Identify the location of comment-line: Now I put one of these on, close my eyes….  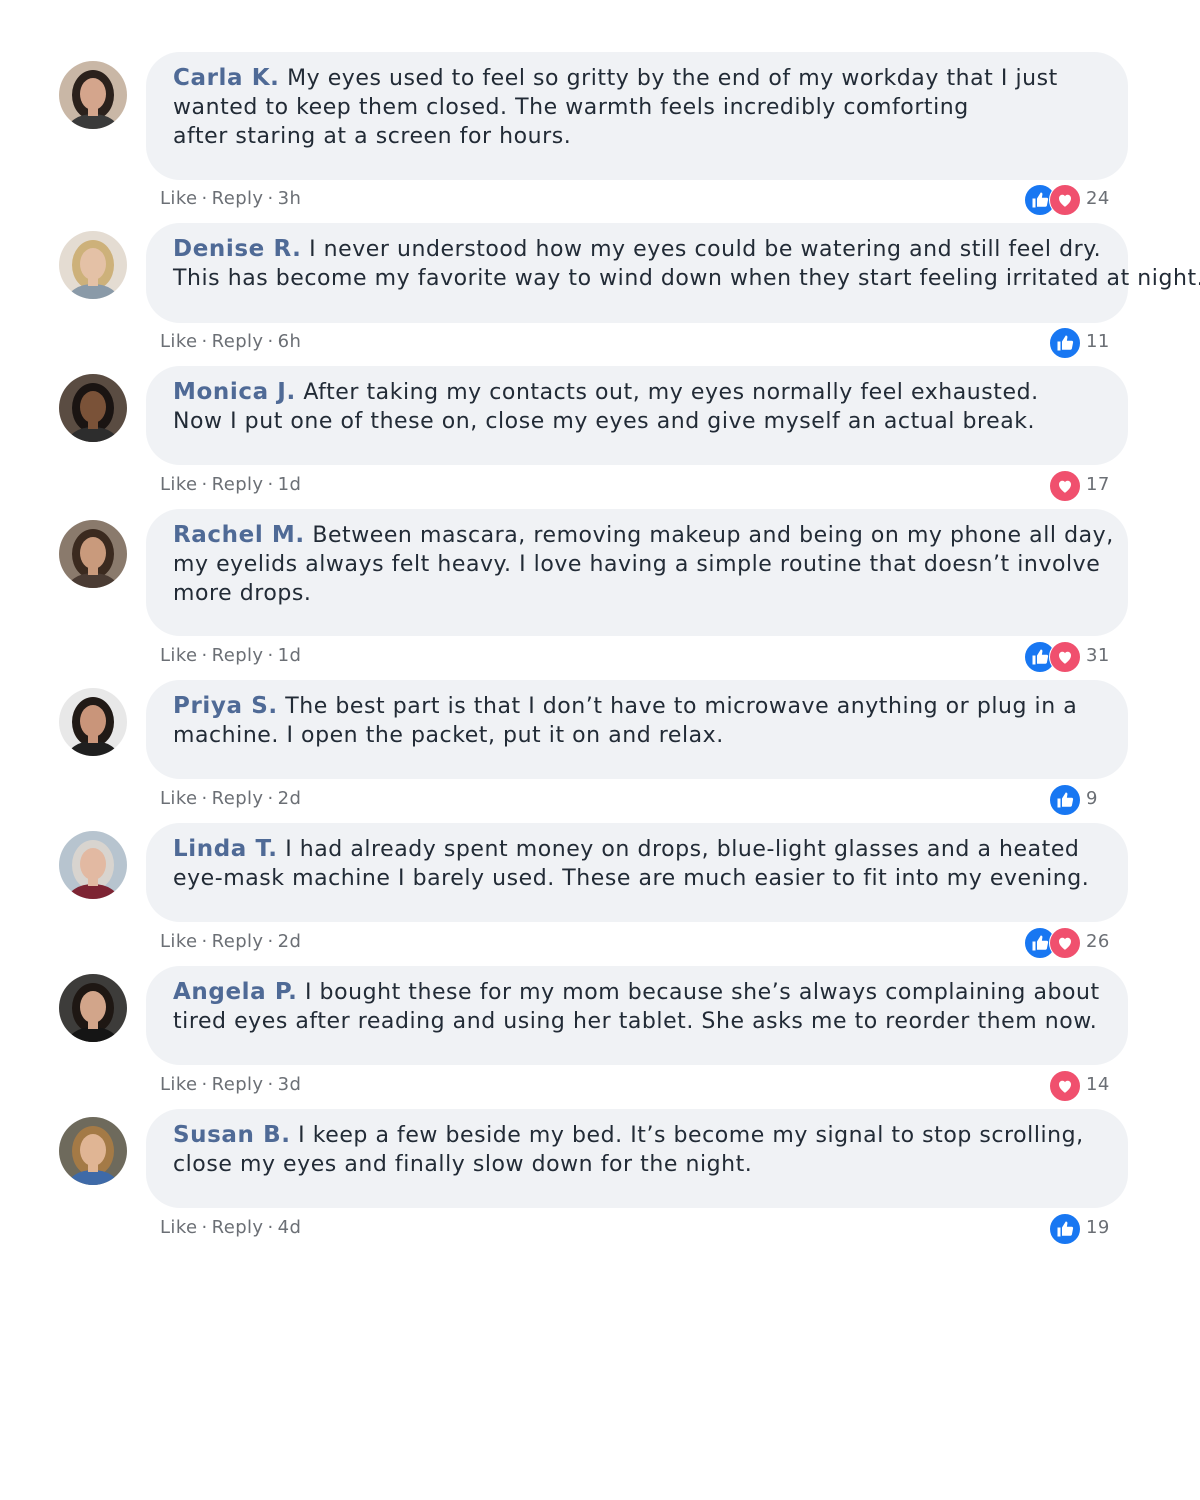
(637, 421).